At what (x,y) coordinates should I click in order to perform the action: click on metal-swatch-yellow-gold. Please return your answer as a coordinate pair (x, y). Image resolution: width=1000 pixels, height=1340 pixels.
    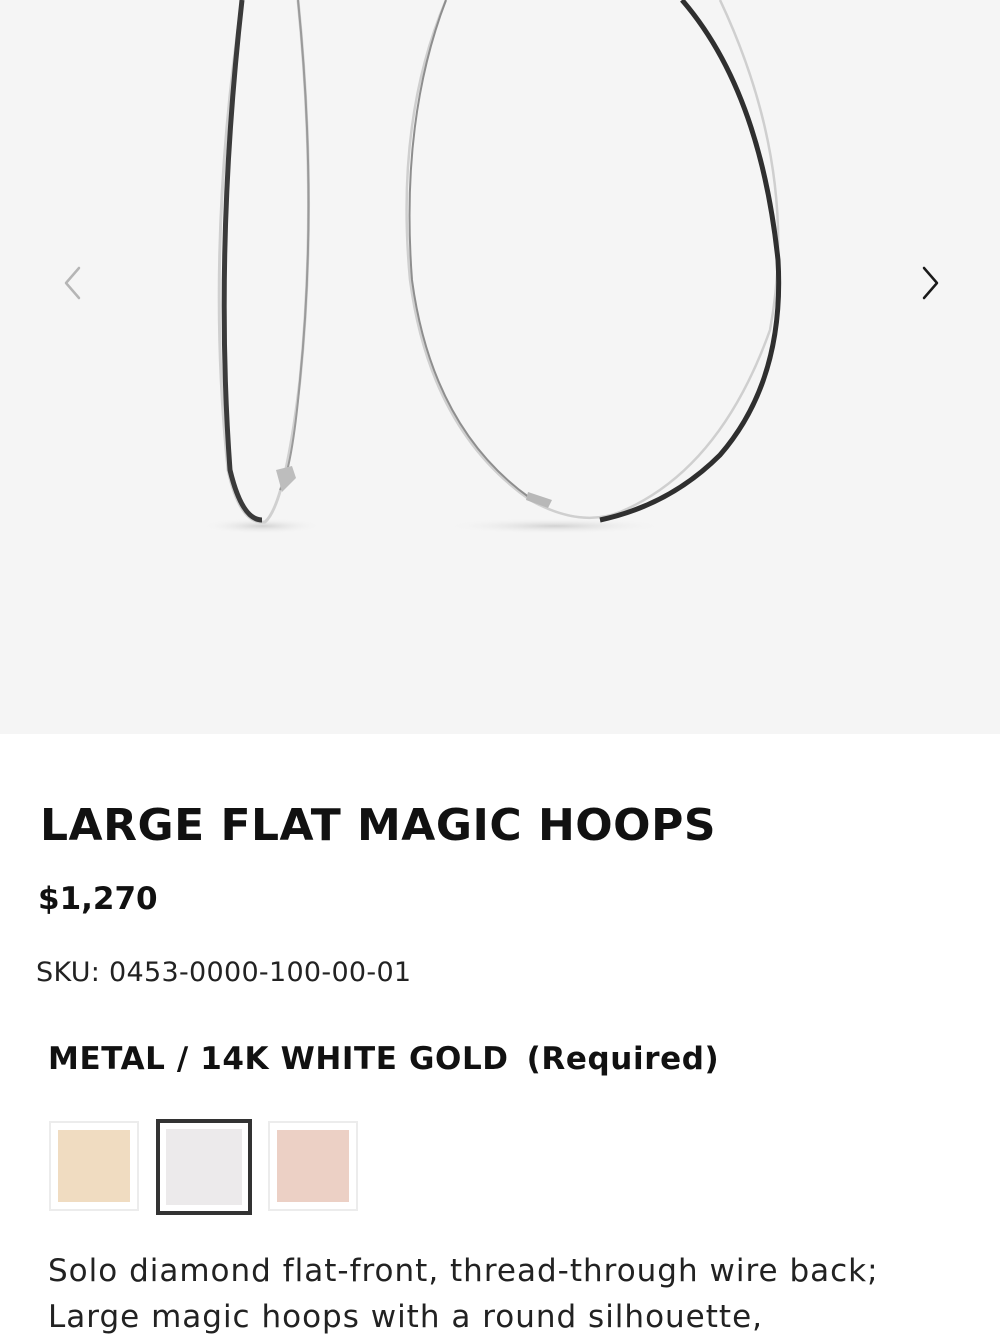
    Looking at the image, I should click on (94, 1166).